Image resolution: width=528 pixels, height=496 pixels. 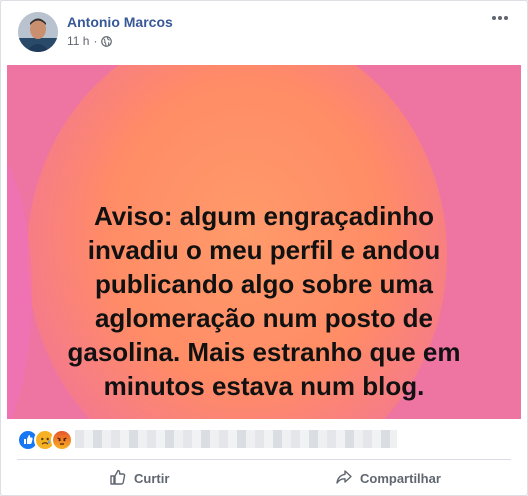 I want to click on post-meta: 11 h ·, so click(x=90, y=41).